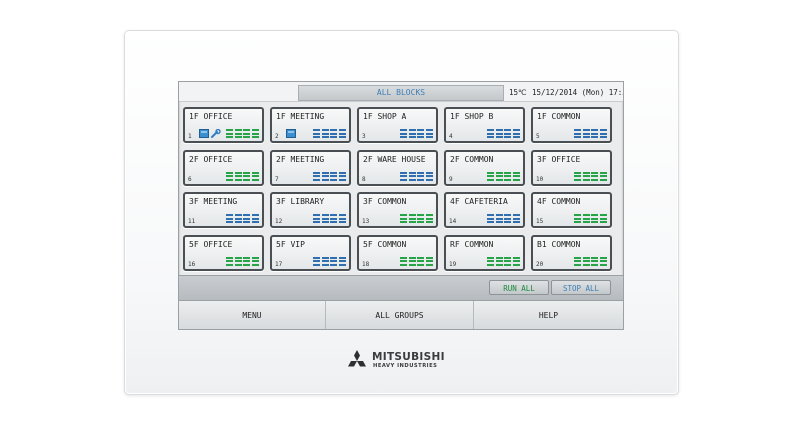 Image resolution: width=800 pixels, height=423 pixels. What do you see at coordinates (397, 252) in the screenshot?
I see `group-tile: 5F COMMON 18` at bounding box center [397, 252].